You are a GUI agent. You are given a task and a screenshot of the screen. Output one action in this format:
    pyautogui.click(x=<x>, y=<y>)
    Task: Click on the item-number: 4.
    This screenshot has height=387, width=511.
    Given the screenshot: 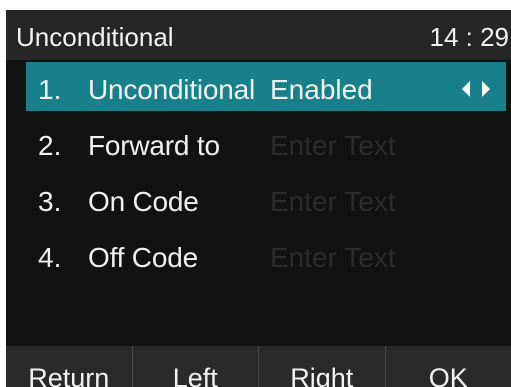 What is the action you would take?
    pyautogui.click(x=50, y=257)
    